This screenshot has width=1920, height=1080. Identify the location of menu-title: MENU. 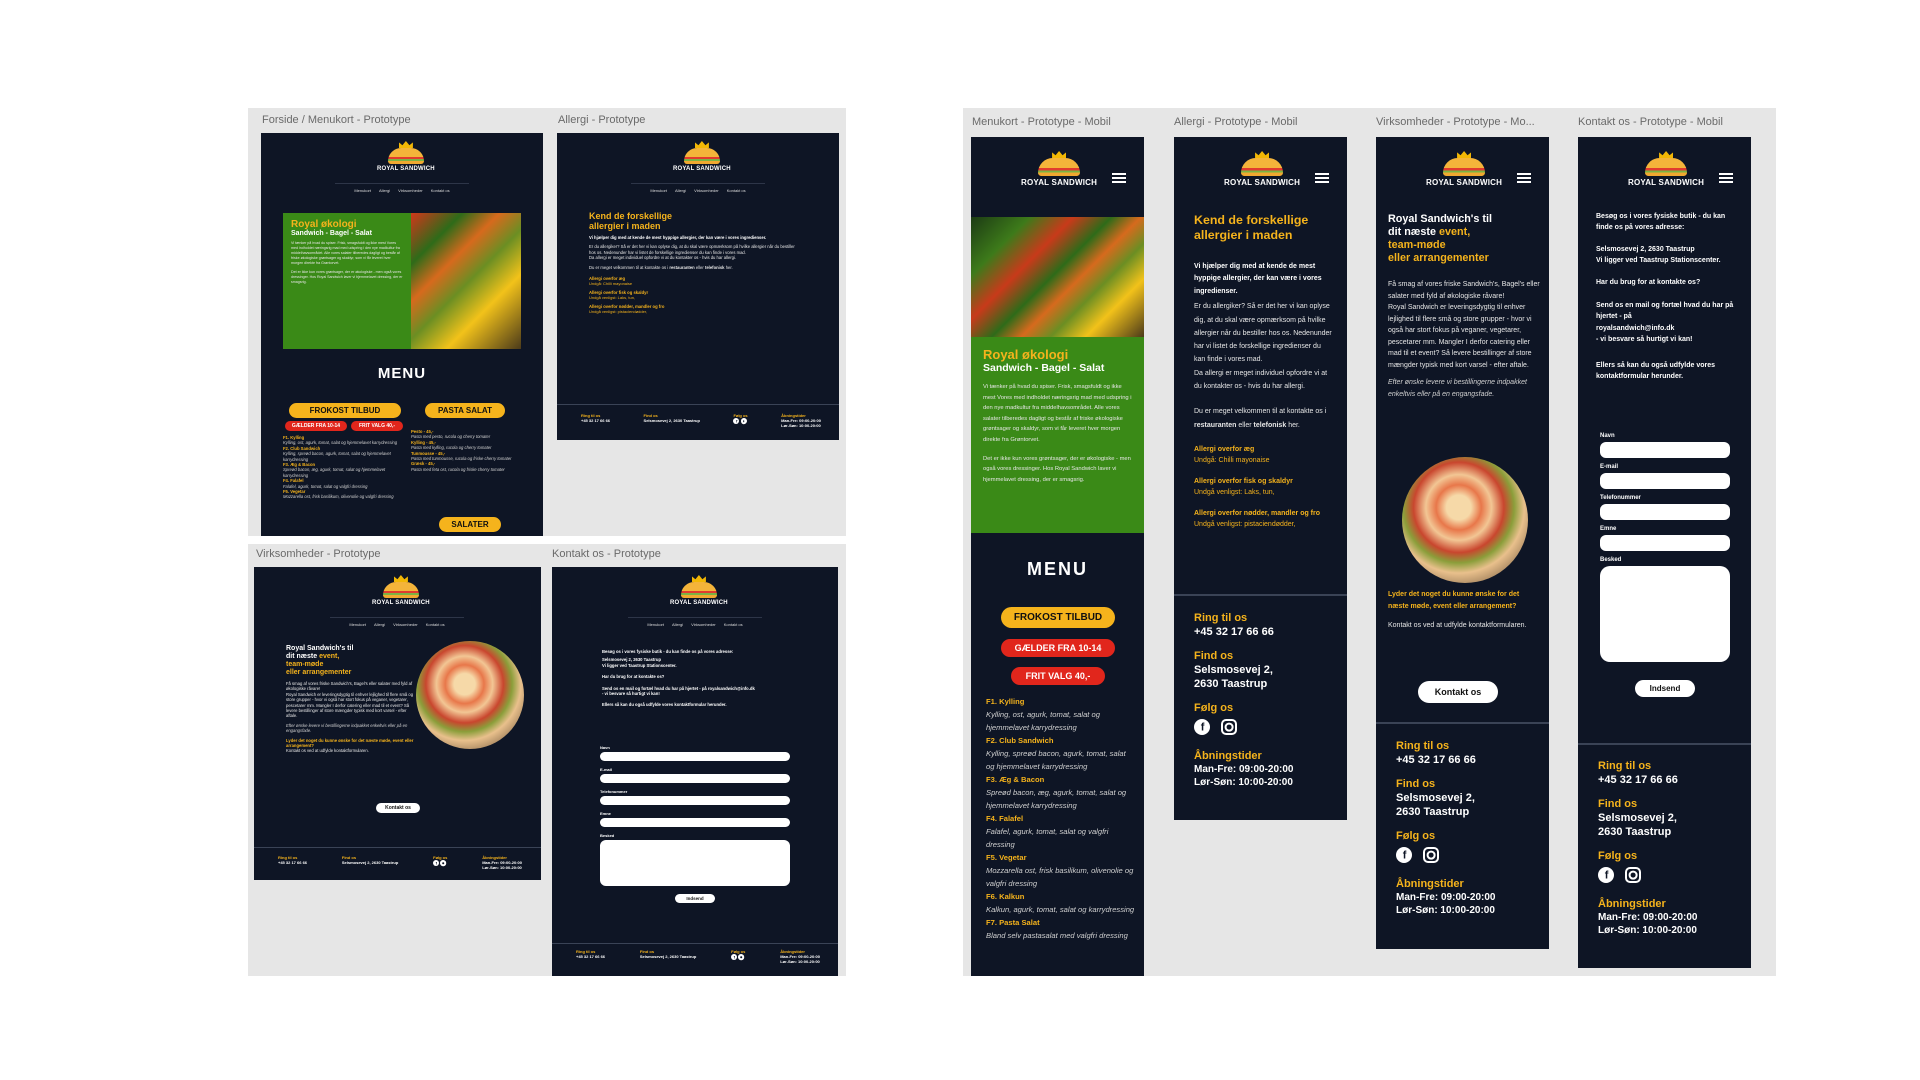
(1057, 569).